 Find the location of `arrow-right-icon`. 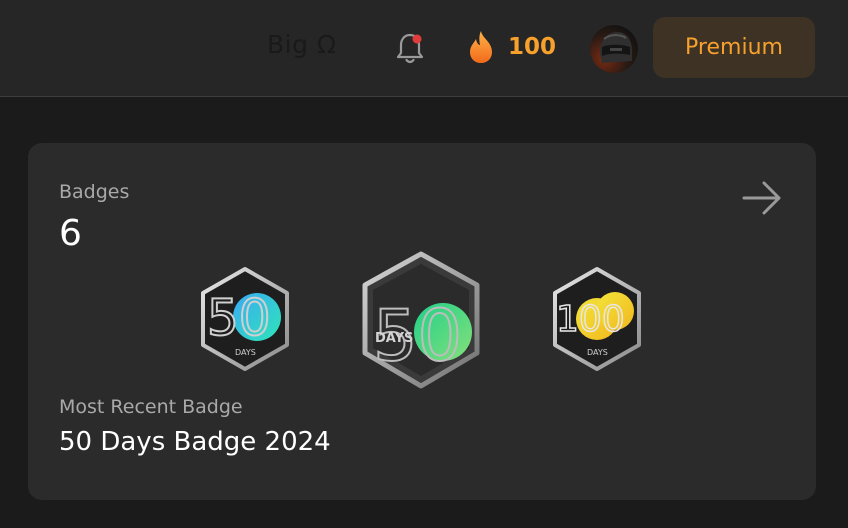

arrow-right-icon is located at coordinates (762, 198).